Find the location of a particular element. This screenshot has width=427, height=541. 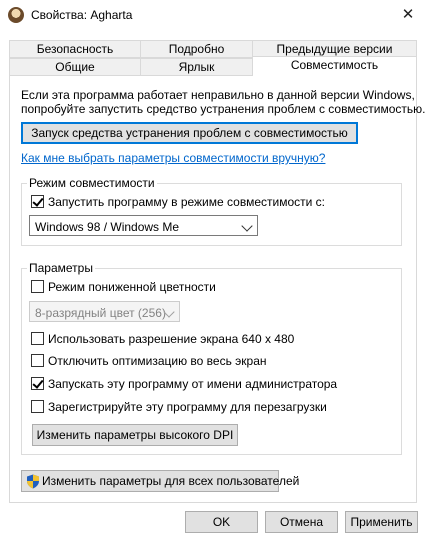

compat-os-value: Windows 98 / Windows Me is located at coordinates (107, 227).